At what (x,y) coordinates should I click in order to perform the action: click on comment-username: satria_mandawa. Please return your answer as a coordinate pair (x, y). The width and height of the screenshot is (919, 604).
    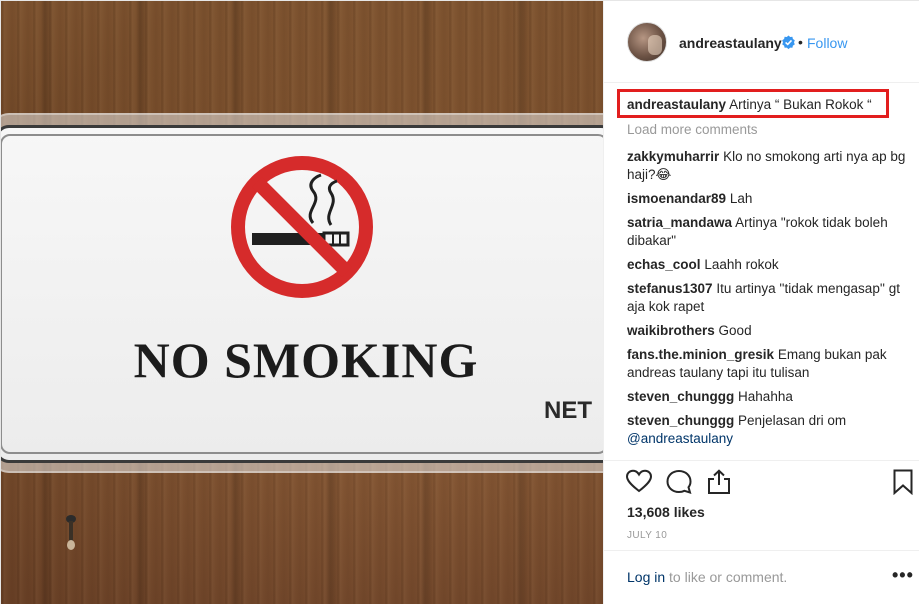
    Looking at the image, I should click on (679, 222).